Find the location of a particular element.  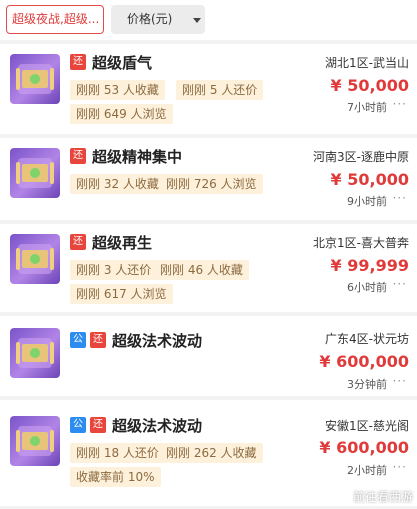

stat-tag: 刚刚 3 人还价 is located at coordinates (114, 270).